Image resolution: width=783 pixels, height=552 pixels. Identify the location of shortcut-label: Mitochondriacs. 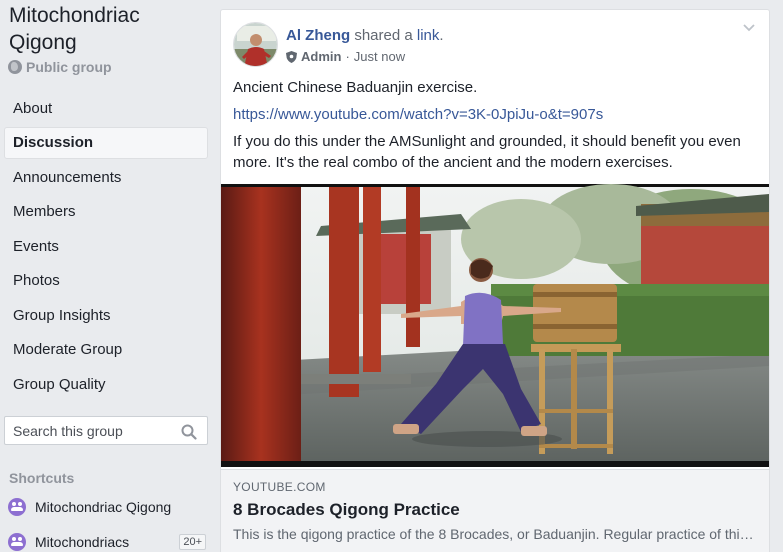
(82, 542).